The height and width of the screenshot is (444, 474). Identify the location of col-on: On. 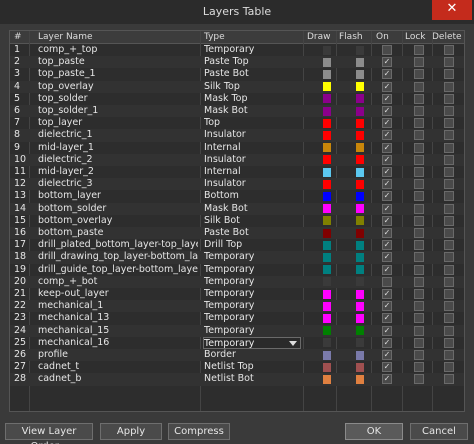
(382, 37).